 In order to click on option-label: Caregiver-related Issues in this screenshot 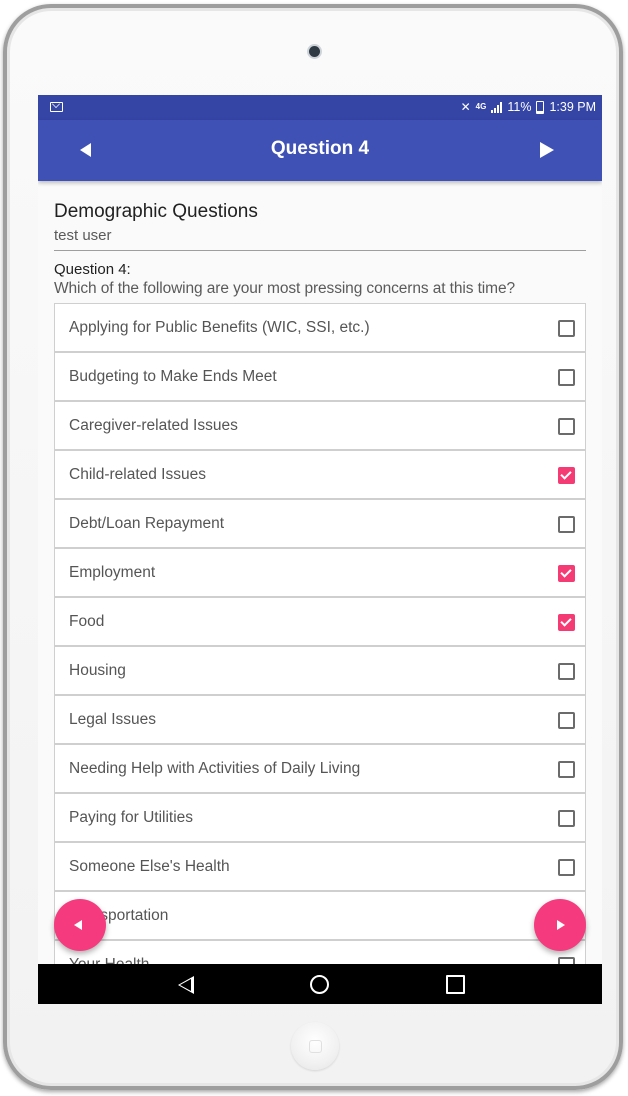, I will do `click(153, 425)`.